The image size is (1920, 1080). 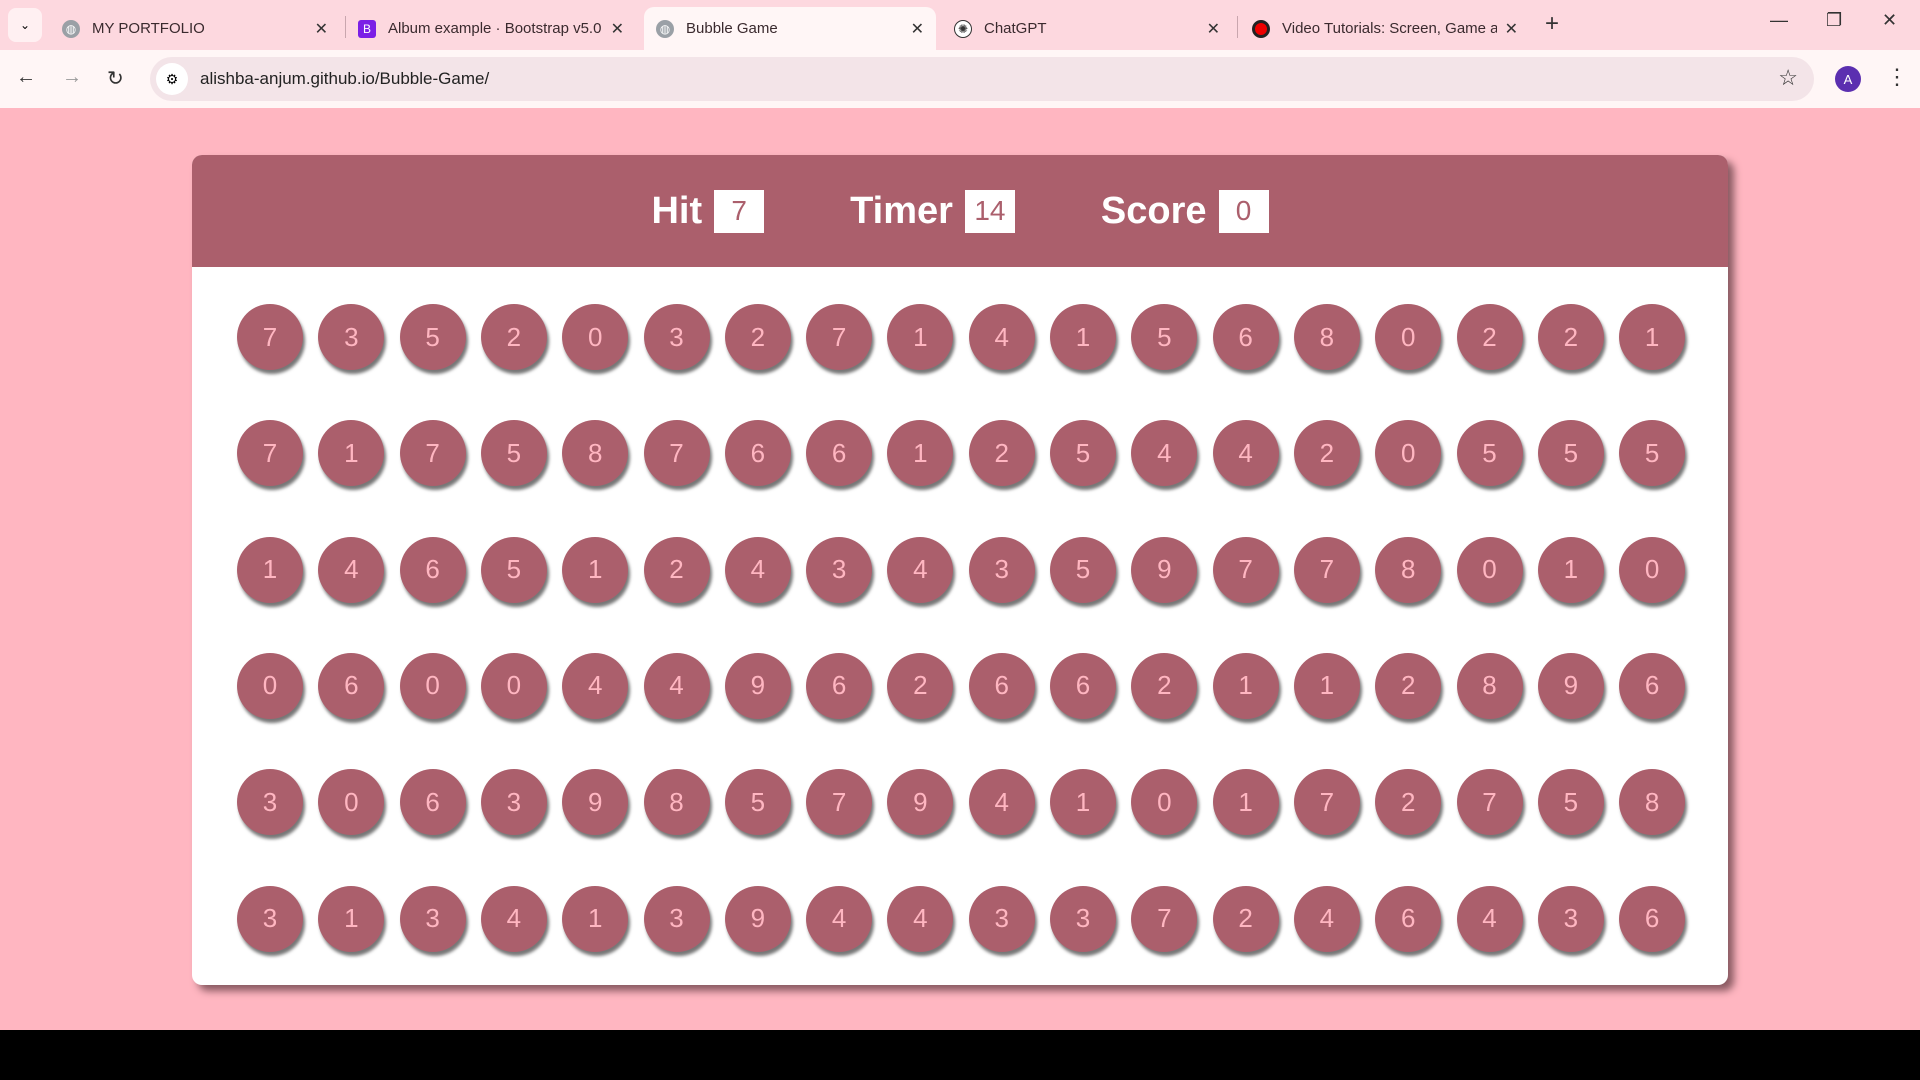 I want to click on site-info-icon: ⚙, so click(x=172, y=79).